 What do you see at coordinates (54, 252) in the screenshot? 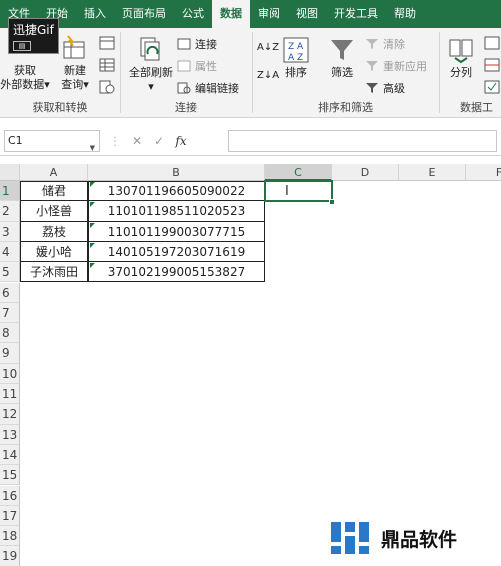
I see `cell-a4: 媛小哈` at bounding box center [54, 252].